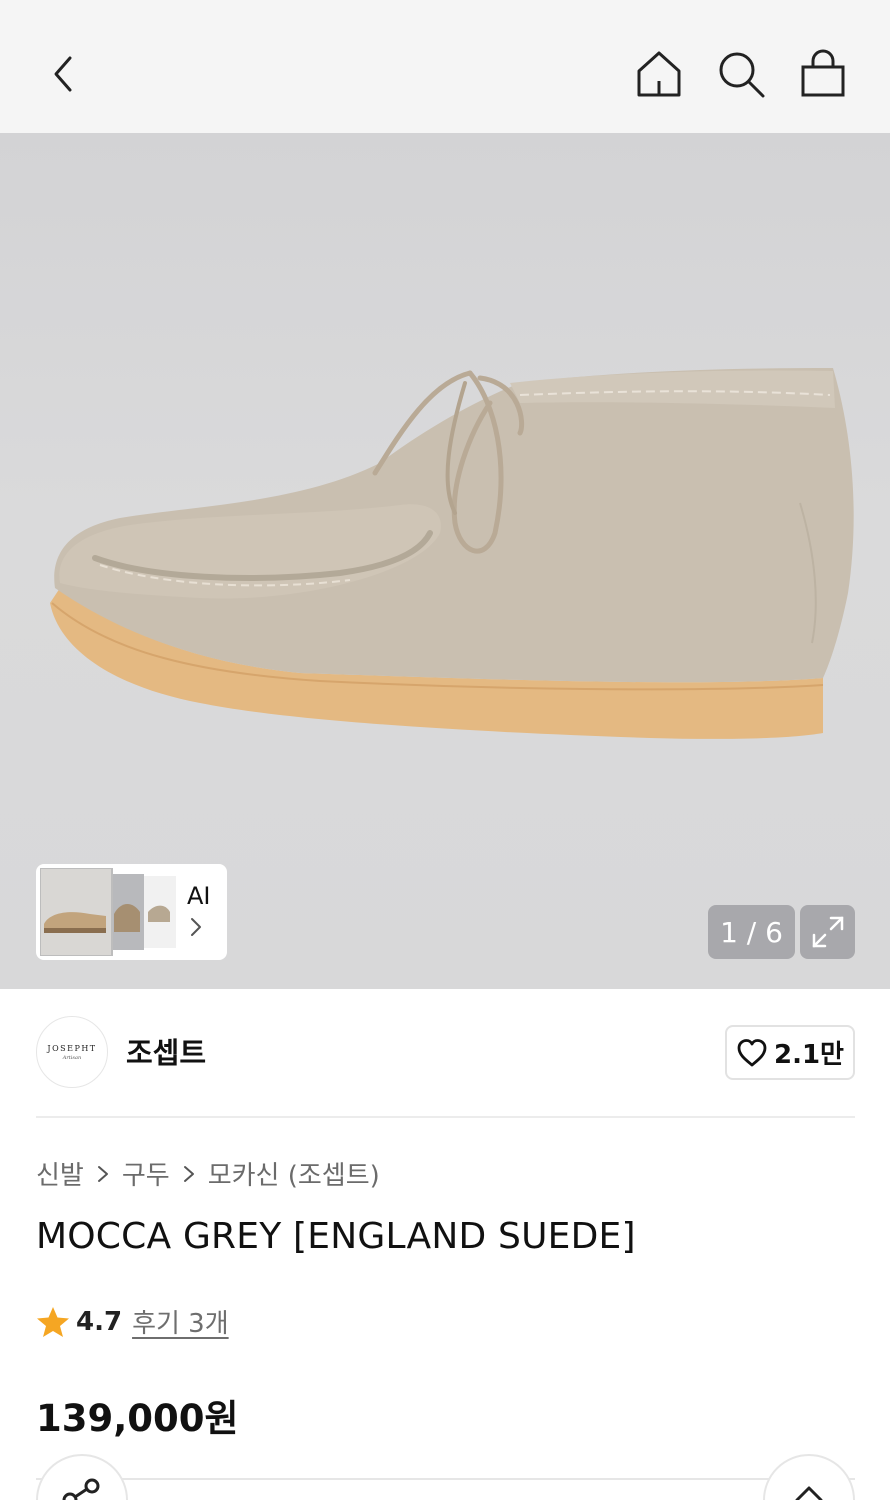 The width and height of the screenshot is (890, 1500). I want to click on home-icon, so click(659, 74).